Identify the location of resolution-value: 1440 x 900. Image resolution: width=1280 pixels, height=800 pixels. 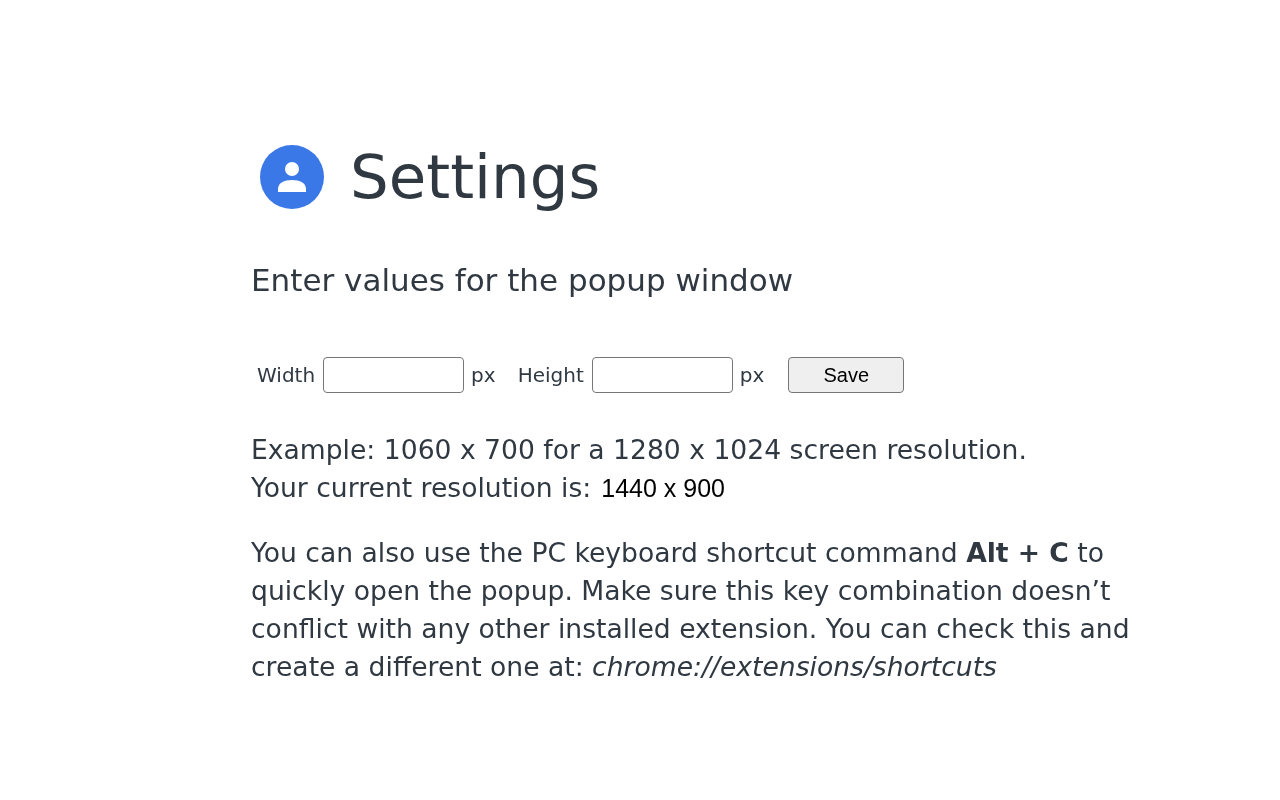
(663, 488).